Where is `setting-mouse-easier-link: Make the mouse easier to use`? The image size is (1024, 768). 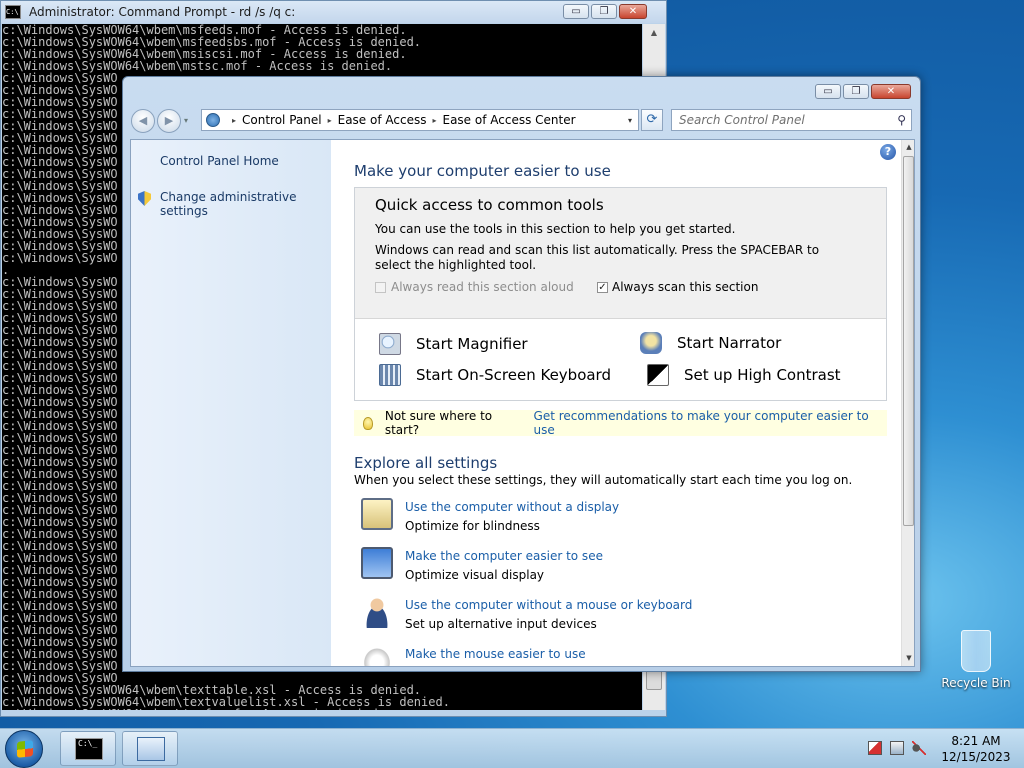
setting-mouse-easier-link: Make the mouse easier to use is located at coordinates (495, 654).